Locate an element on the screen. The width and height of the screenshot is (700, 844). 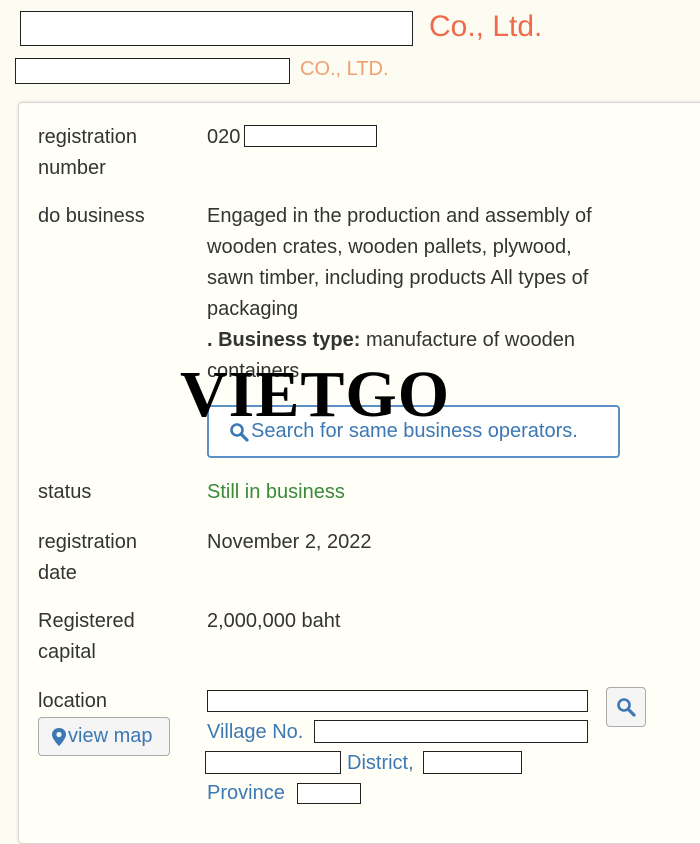
company-subtitle-suffix: CO., LTD. is located at coordinates (344, 69).